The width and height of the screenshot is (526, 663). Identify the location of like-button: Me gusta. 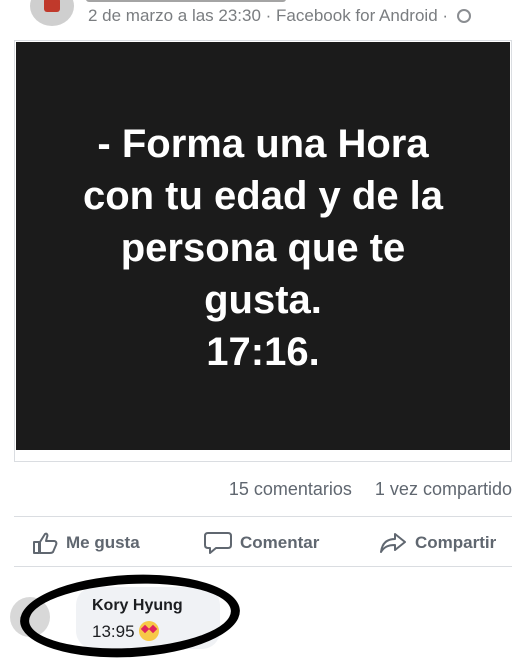
(86, 543).